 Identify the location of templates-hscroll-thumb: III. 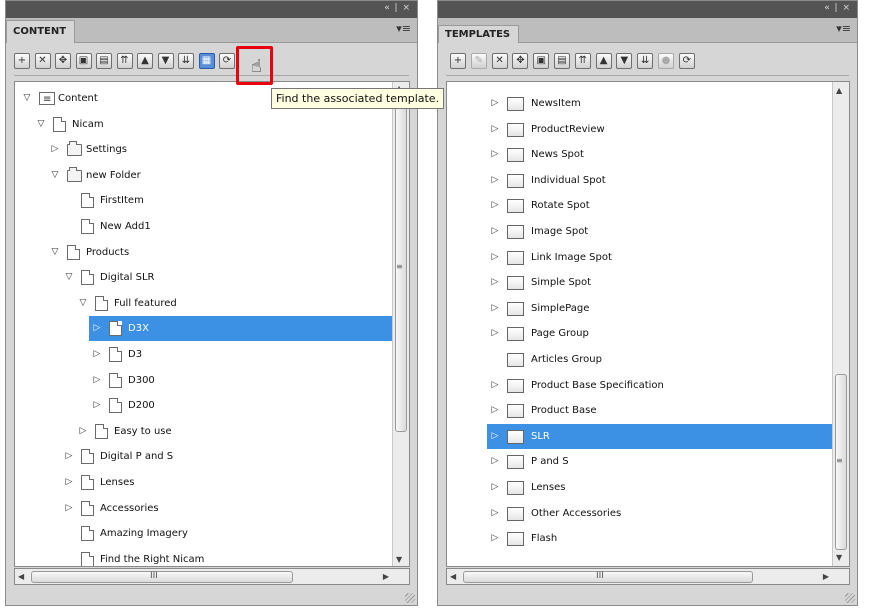
(608, 577).